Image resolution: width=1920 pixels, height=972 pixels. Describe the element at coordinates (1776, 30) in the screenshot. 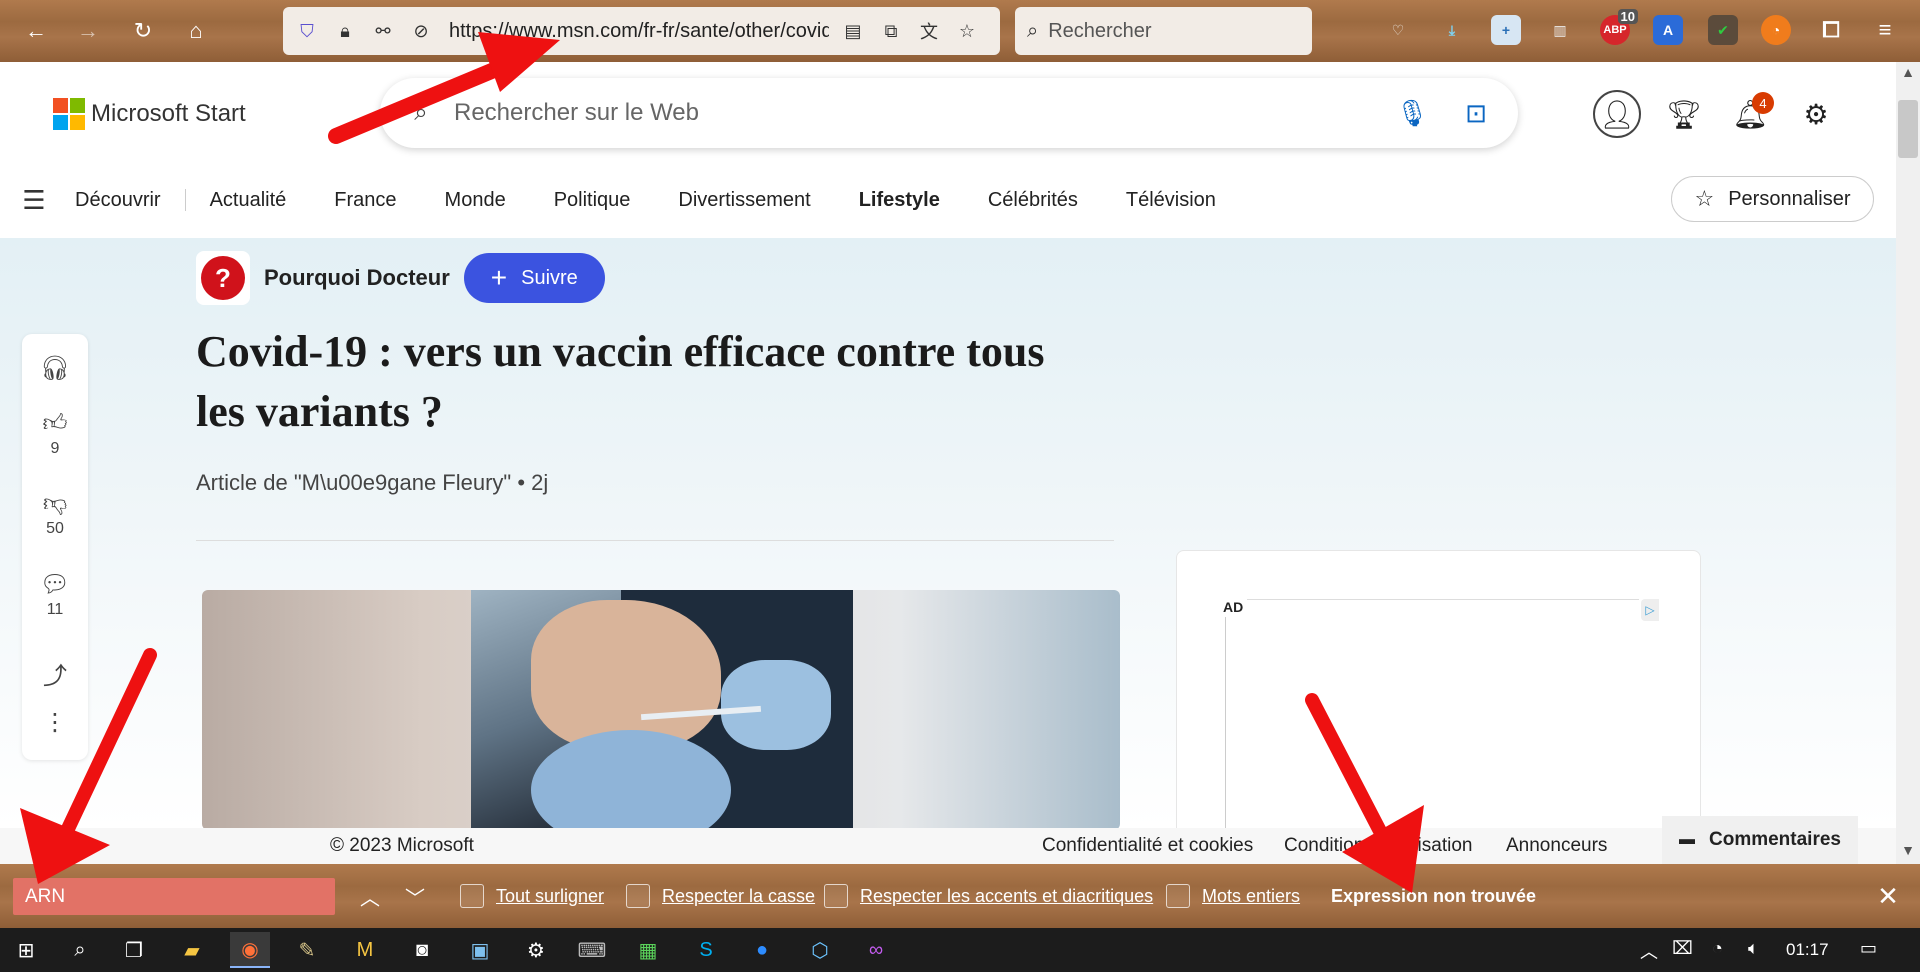

I see `orange-circle-icon: ◔` at that location.